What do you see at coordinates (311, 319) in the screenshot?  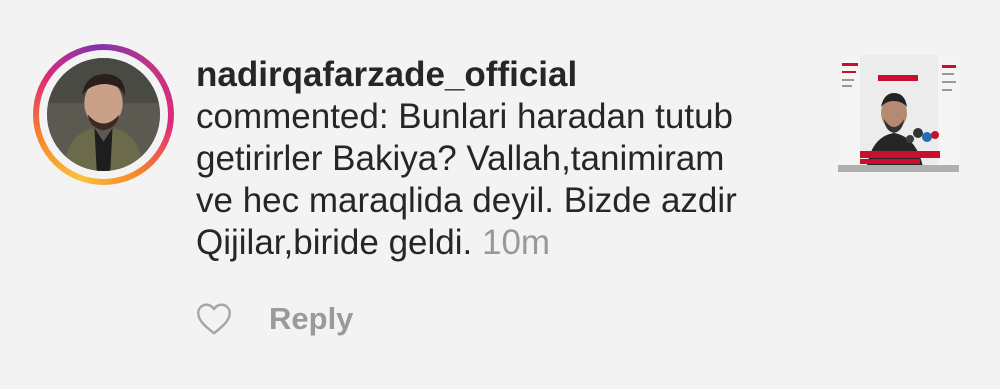 I see `reply-button: Reply` at bounding box center [311, 319].